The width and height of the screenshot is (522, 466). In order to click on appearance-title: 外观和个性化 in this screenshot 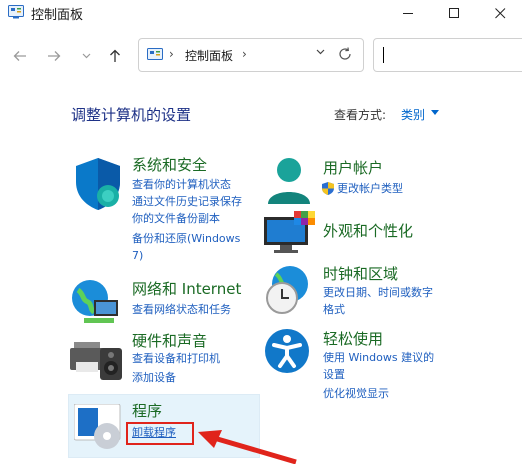, I will do `click(368, 230)`.